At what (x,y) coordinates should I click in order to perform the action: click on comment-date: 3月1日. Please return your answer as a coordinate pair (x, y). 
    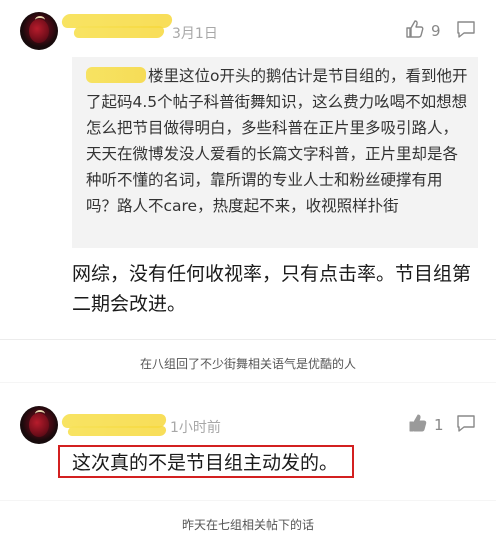
    Looking at the image, I should click on (195, 34).